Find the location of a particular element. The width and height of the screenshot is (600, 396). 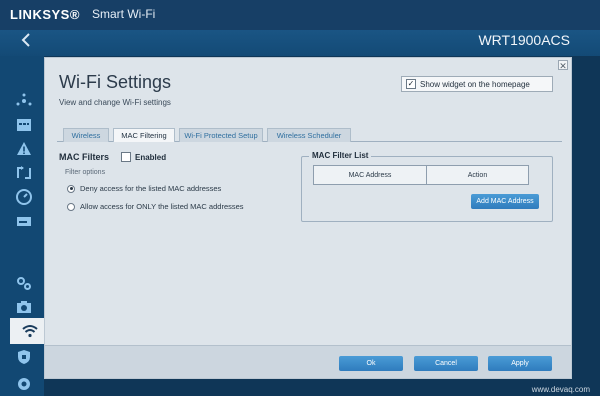

model-name: 1900ACS is located at coordinates (540, 40).